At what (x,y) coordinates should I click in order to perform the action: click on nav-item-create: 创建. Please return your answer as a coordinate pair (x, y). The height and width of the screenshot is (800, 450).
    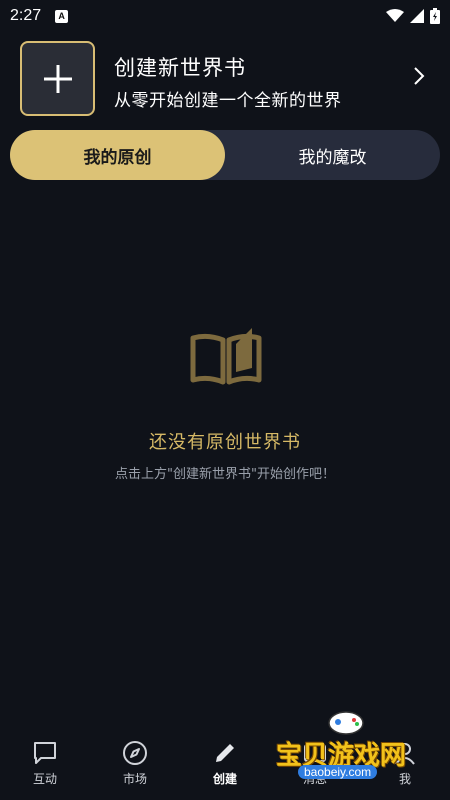
    Looking at the image, I should click on (225, 759).